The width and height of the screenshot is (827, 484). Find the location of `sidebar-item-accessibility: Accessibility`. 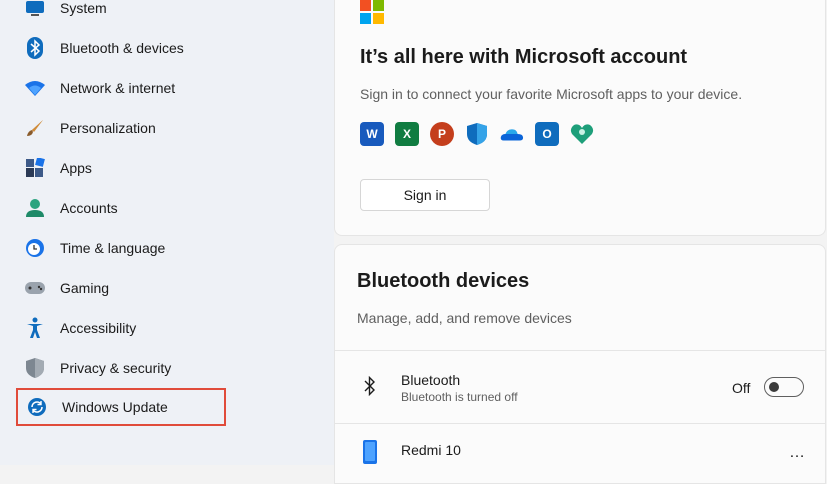

sidebar-item-accessibility: Accessibility is located at coordinates (166, 328).